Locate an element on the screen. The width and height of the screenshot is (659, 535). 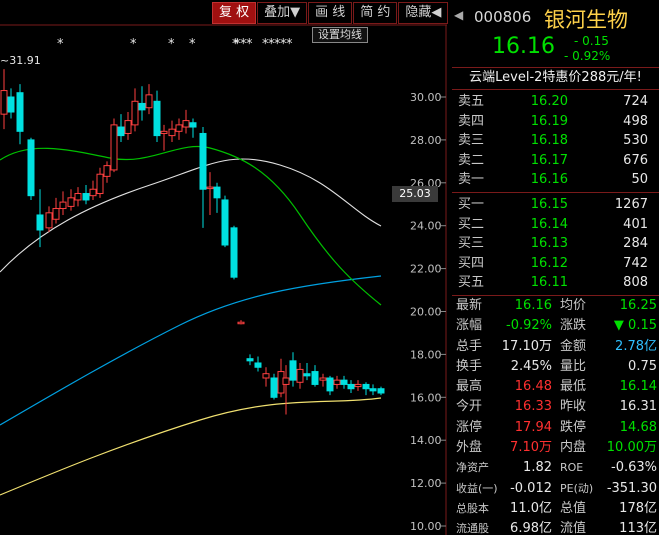
ask-row: 卖三 16.18 530 is located at coordinates (555, 141).